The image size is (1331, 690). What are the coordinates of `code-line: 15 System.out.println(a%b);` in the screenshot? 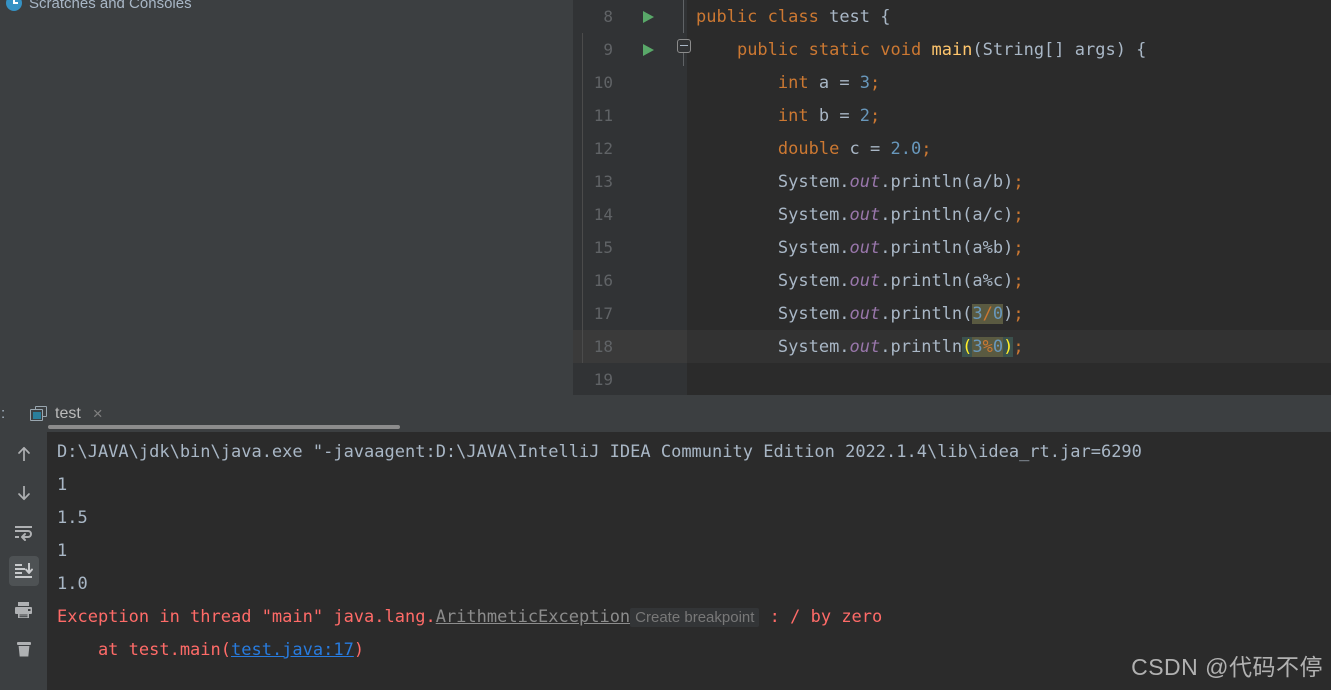 It's located at (952, 247).